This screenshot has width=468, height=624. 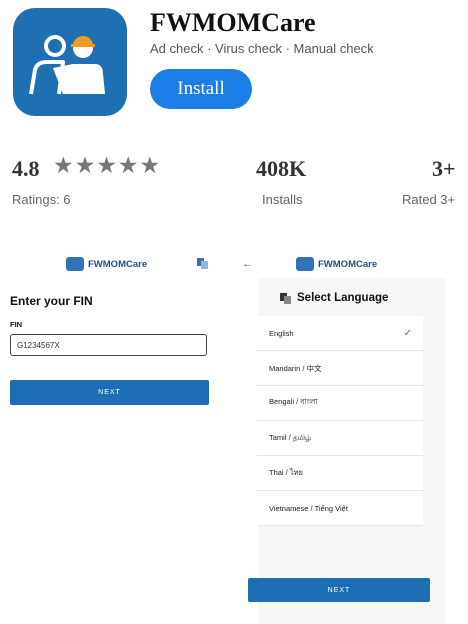 What do you see at coordinates (348, 264) in the screenshot?
I see `screen2-brand: FWMOMCare` at bounding box center [348, 264].